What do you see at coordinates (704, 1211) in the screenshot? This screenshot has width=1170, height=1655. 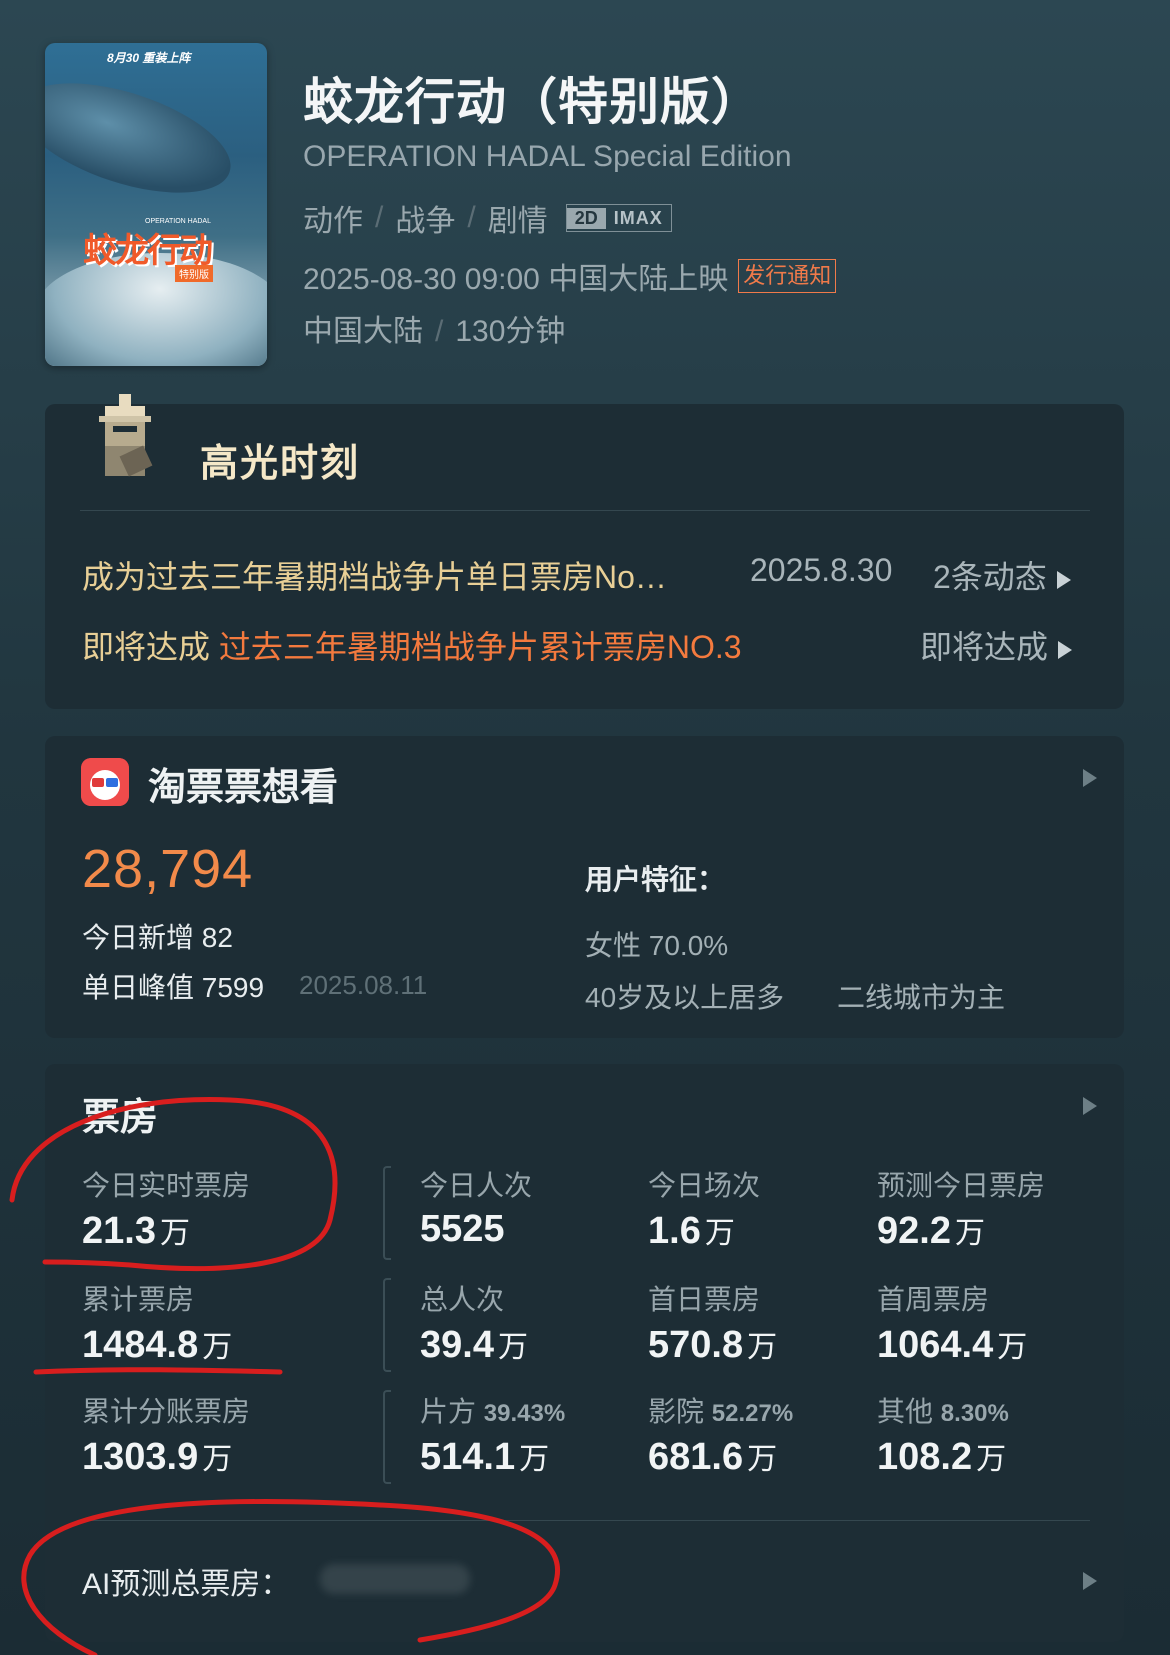 I see `stat-today-screenings: 今日场次 1.6 万` at bounding box center [704, 1211].